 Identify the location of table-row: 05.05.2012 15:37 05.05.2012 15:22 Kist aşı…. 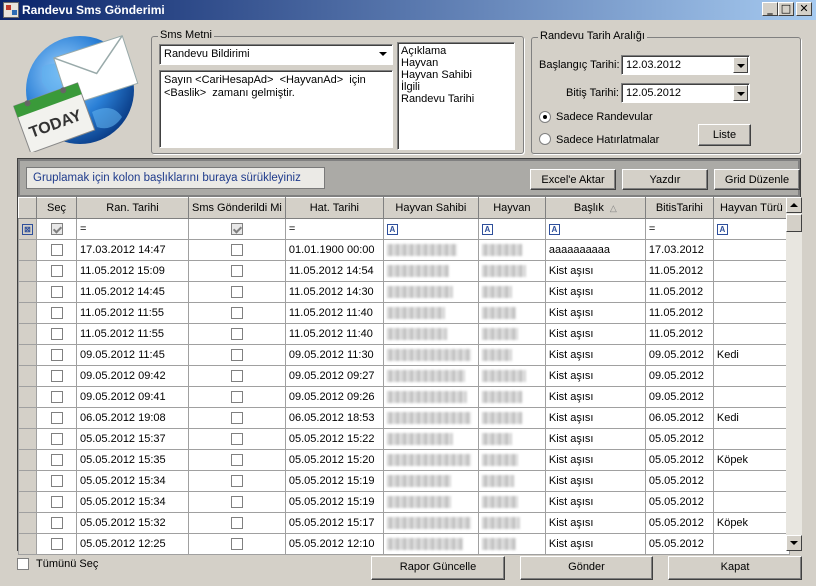
(404, 439).